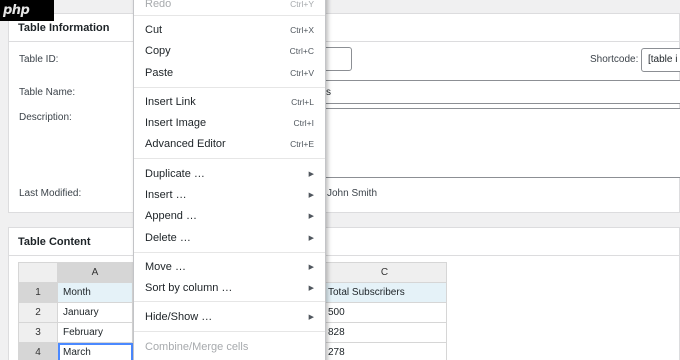 This screenshot has width=680, height=360. I want to click on menu-item-label: Advanced Editor, so click(185, 143).